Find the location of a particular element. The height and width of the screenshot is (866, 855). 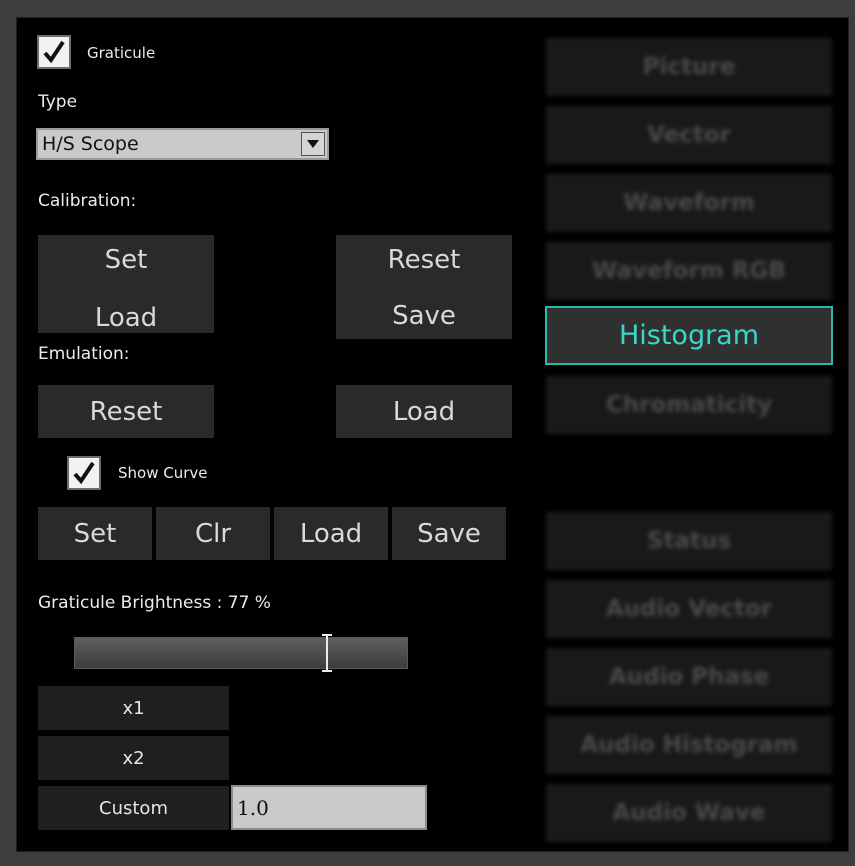

zoom-custom-button: Custom is located at coordinates (133, 808).